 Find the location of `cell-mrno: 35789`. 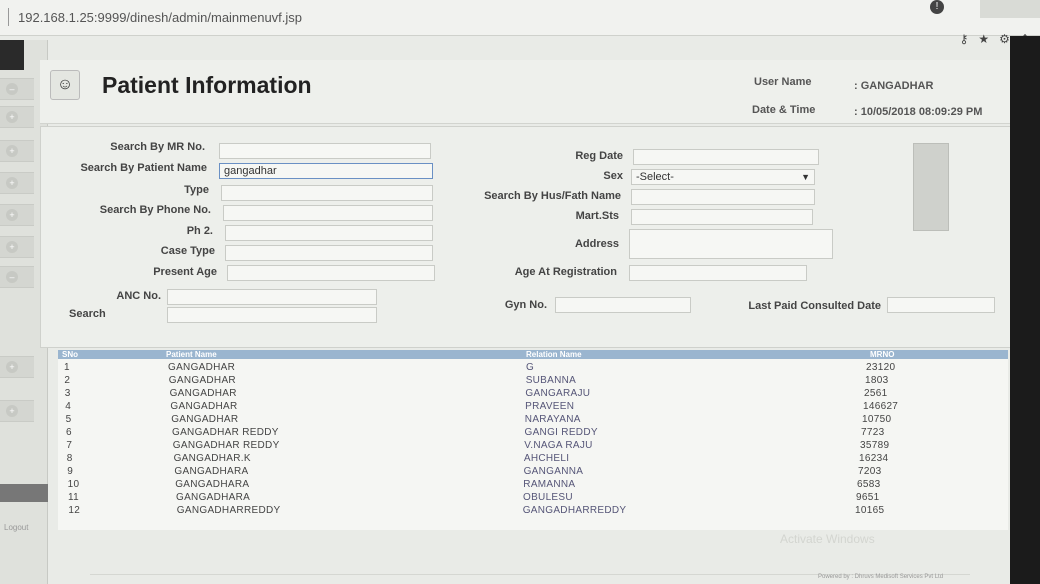

cell-mrno: 35789 is located at coordinates (875, 445).